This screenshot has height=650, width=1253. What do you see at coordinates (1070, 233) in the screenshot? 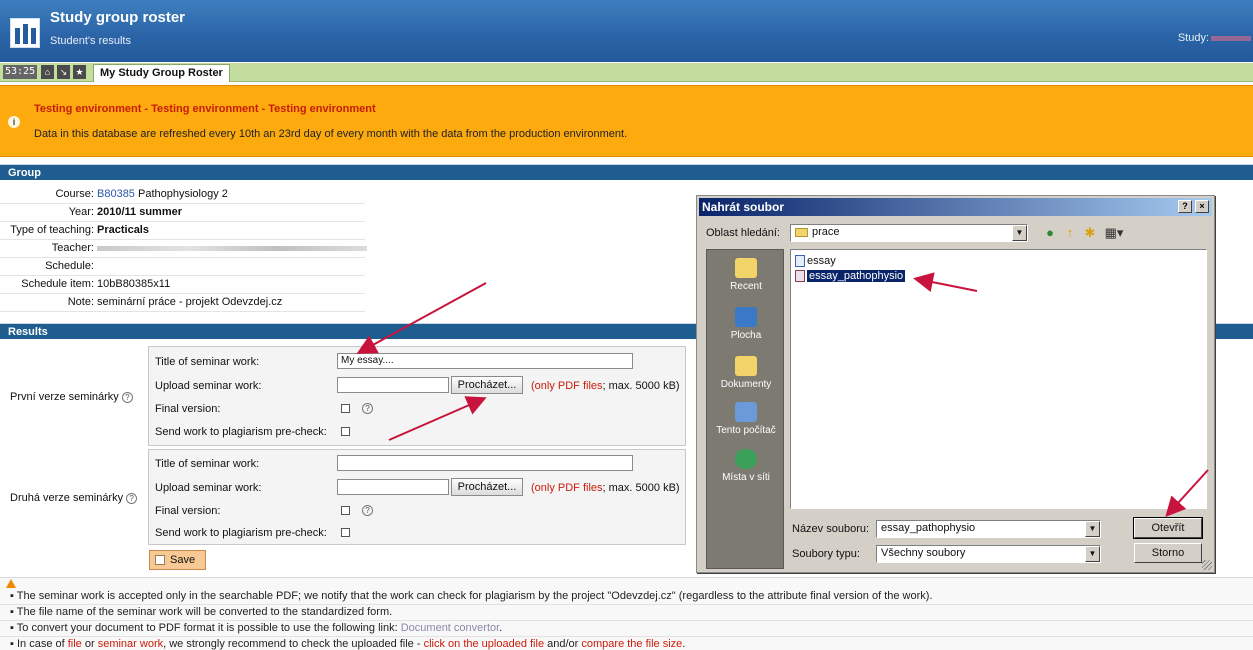
I see `up-folder-icon: ↑` at bounding box center [1070, 233].